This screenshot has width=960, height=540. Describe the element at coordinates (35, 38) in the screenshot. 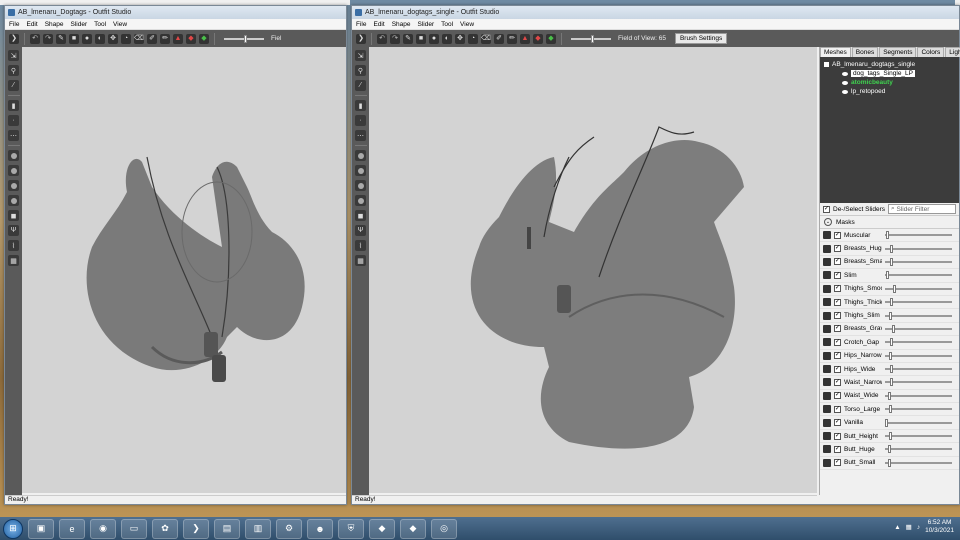

I see `undo-icon: ↶` at that location.